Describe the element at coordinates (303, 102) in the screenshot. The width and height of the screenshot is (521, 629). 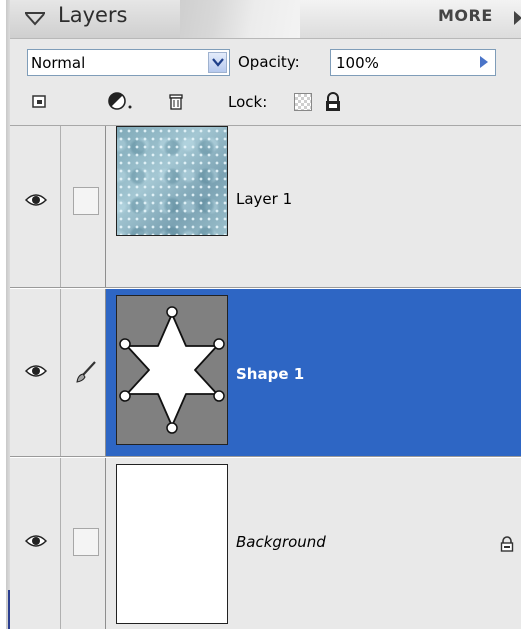
I see `lock-transparency-icon` at that location.